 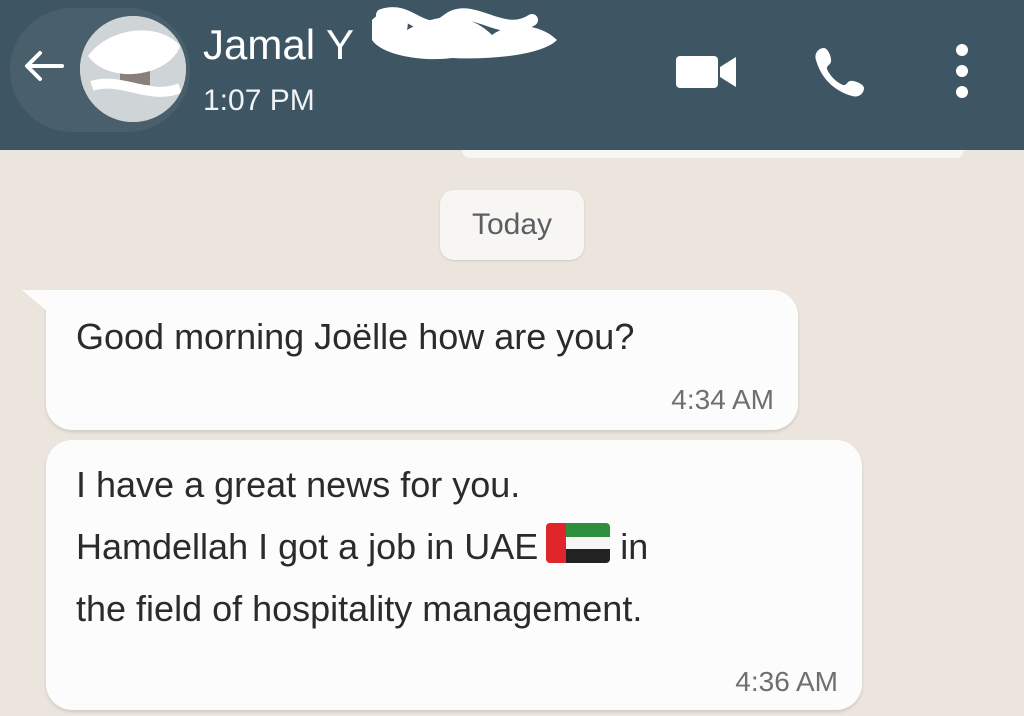 I want to click on message-time: 4:34 AM, so click(x=722, y=399).